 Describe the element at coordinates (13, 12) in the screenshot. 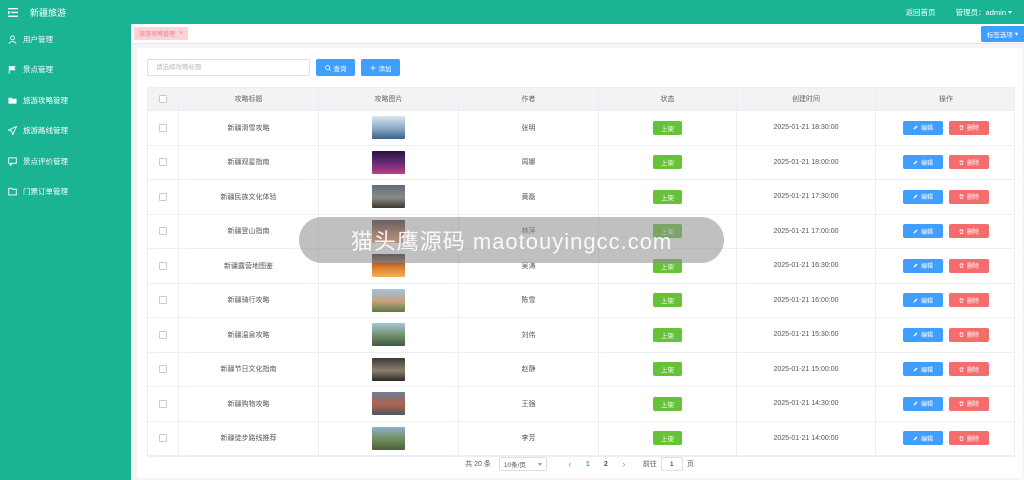

I see `menu-toggle-icon` at that location.